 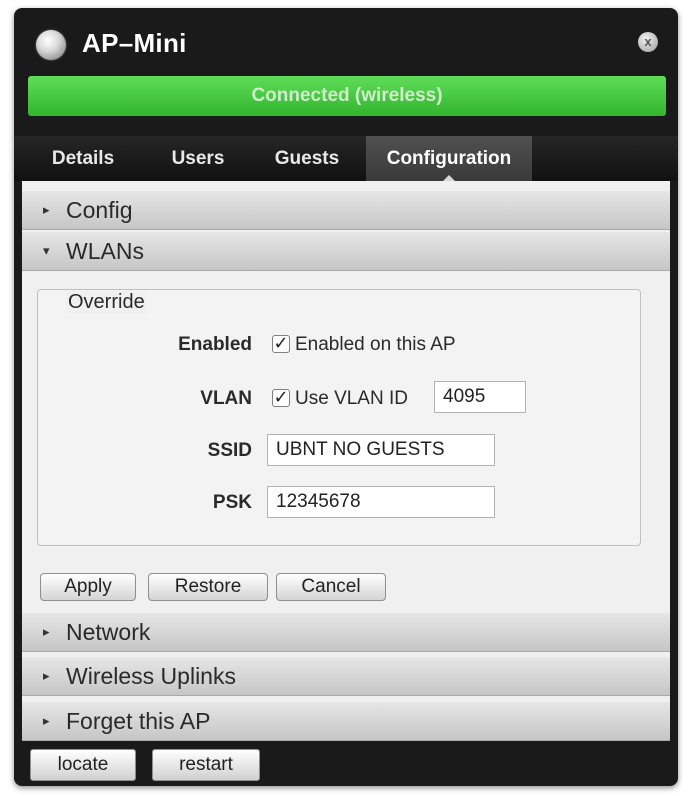 I want to click on tab-bar: Details Users Guests Configuration, so click(x=346, y=158).